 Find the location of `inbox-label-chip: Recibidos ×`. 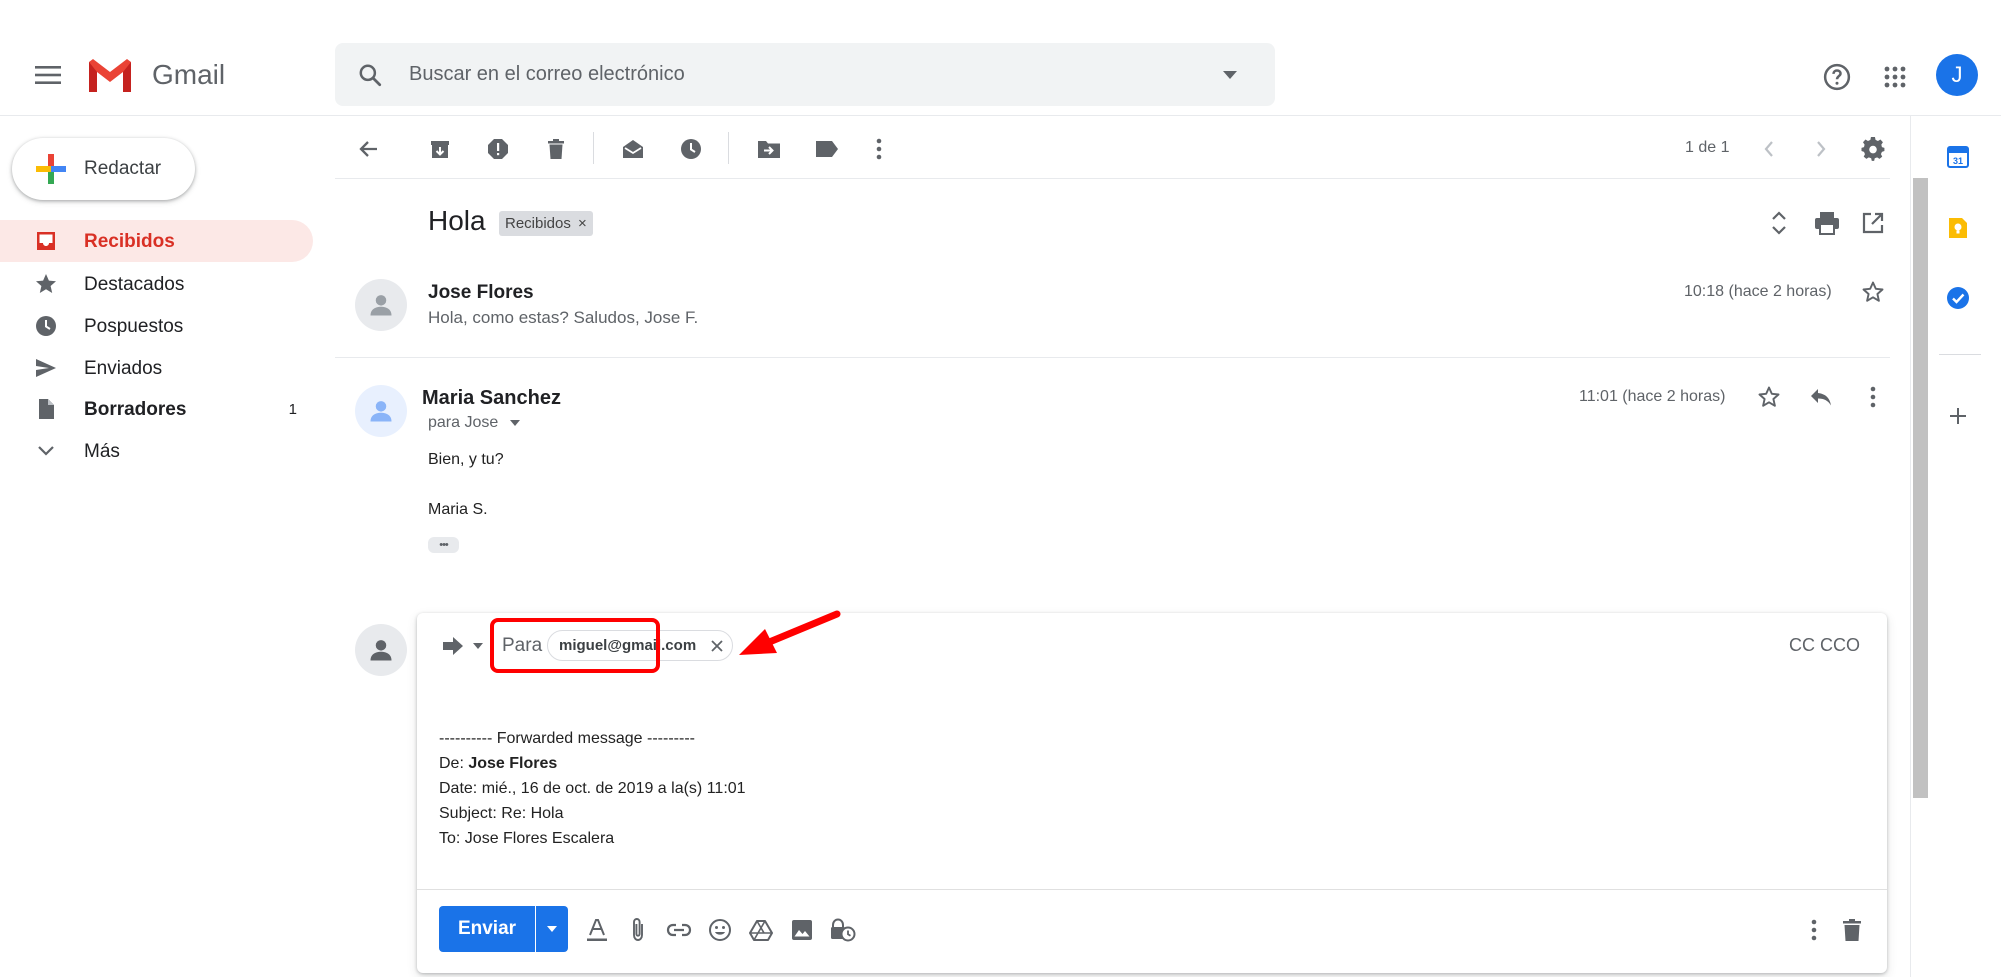

inbox-label-chip: Recibidos × is located at coordinates (546, 223).